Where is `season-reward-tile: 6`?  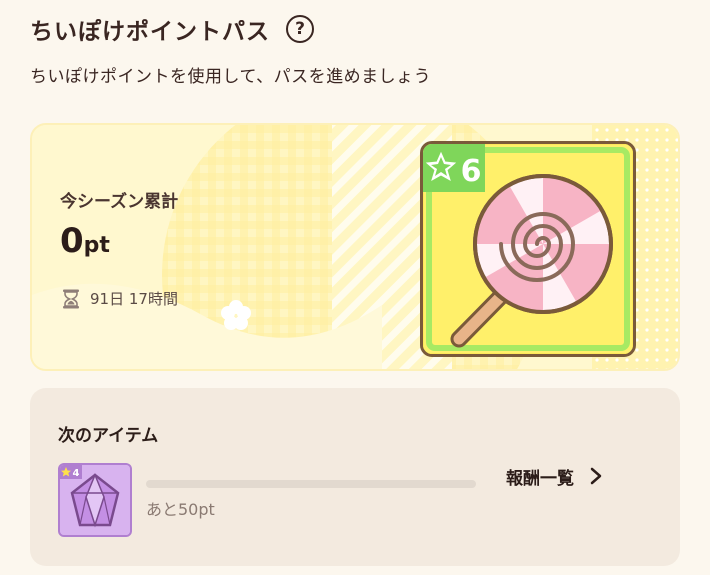
season-reward-tile: 6 is located at coordinates (528, 249).